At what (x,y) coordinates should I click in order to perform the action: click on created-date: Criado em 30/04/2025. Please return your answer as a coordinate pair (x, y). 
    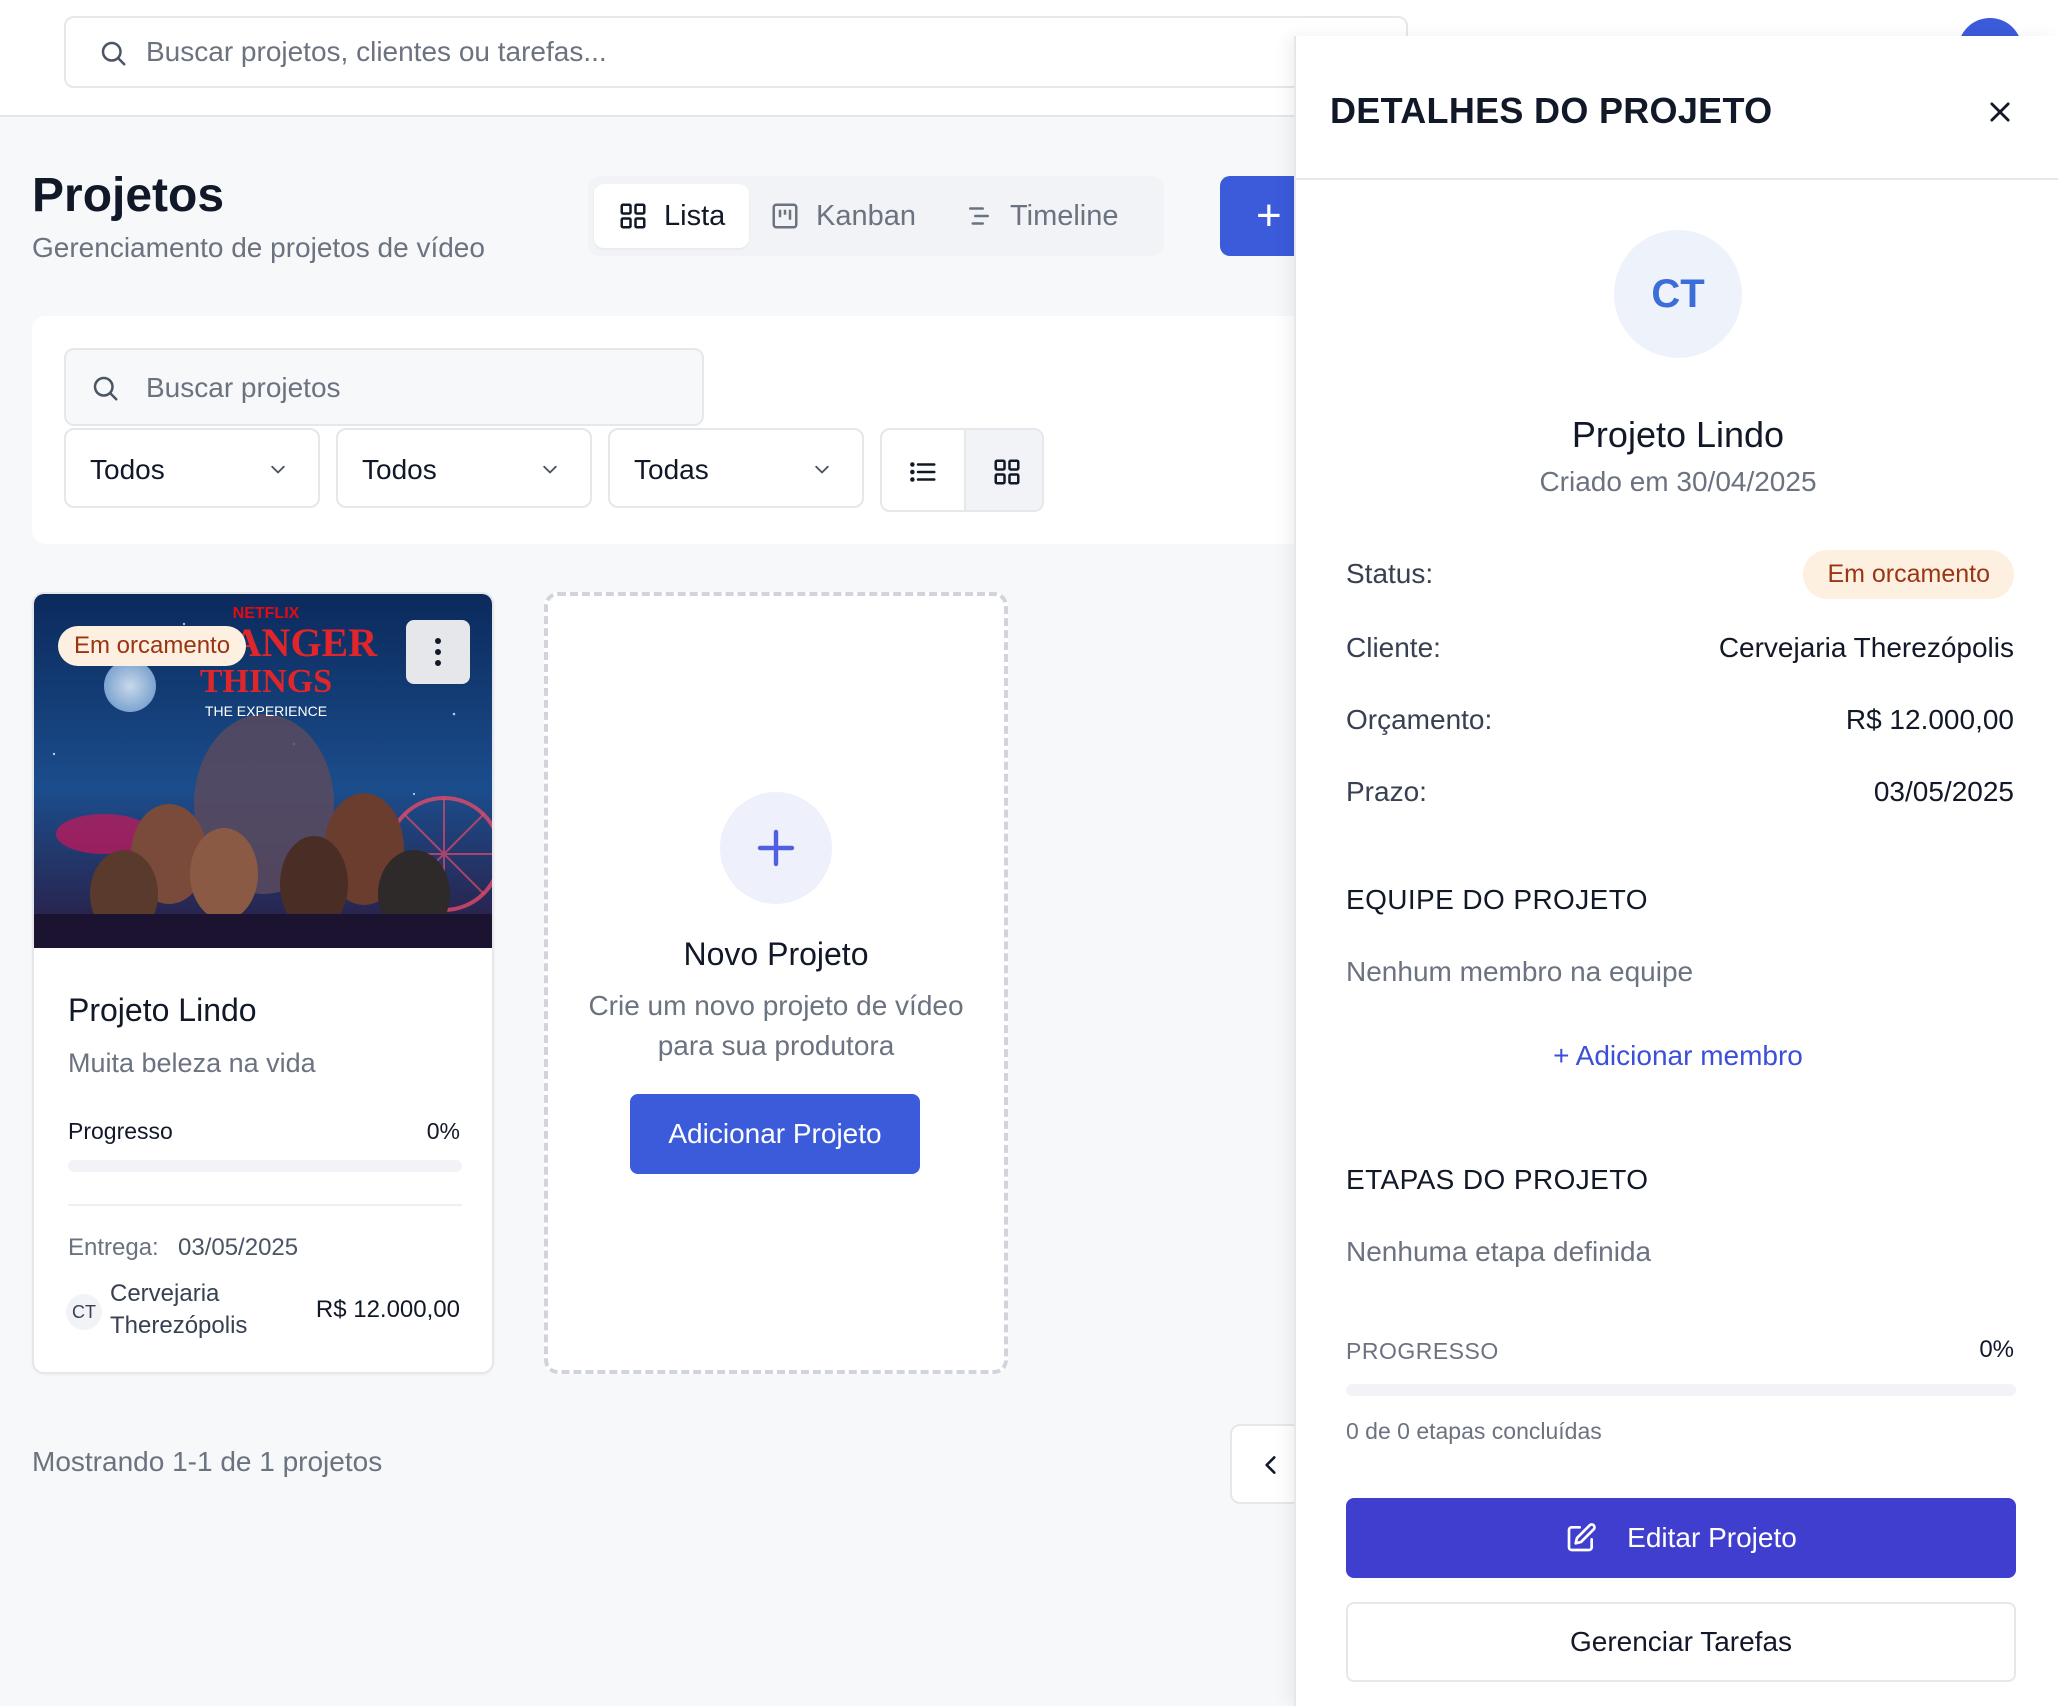
    Looking at the image, I should click on (1678, 481).